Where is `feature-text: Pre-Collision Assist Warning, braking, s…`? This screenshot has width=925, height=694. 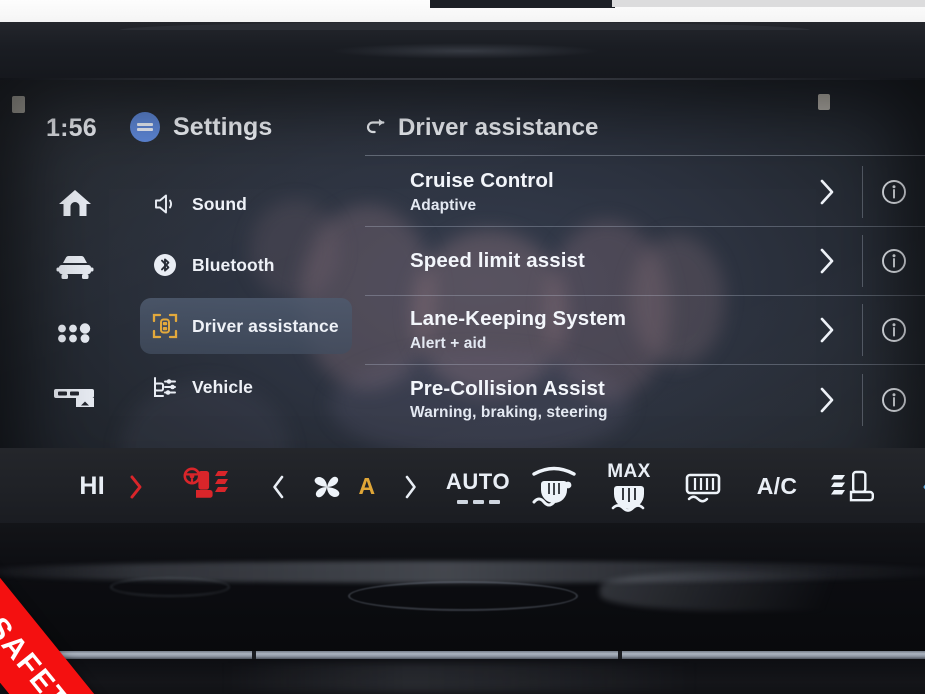
feature-text: Pre-Collision Assist Warning, braking, s… is located at coordinates (578, 399).